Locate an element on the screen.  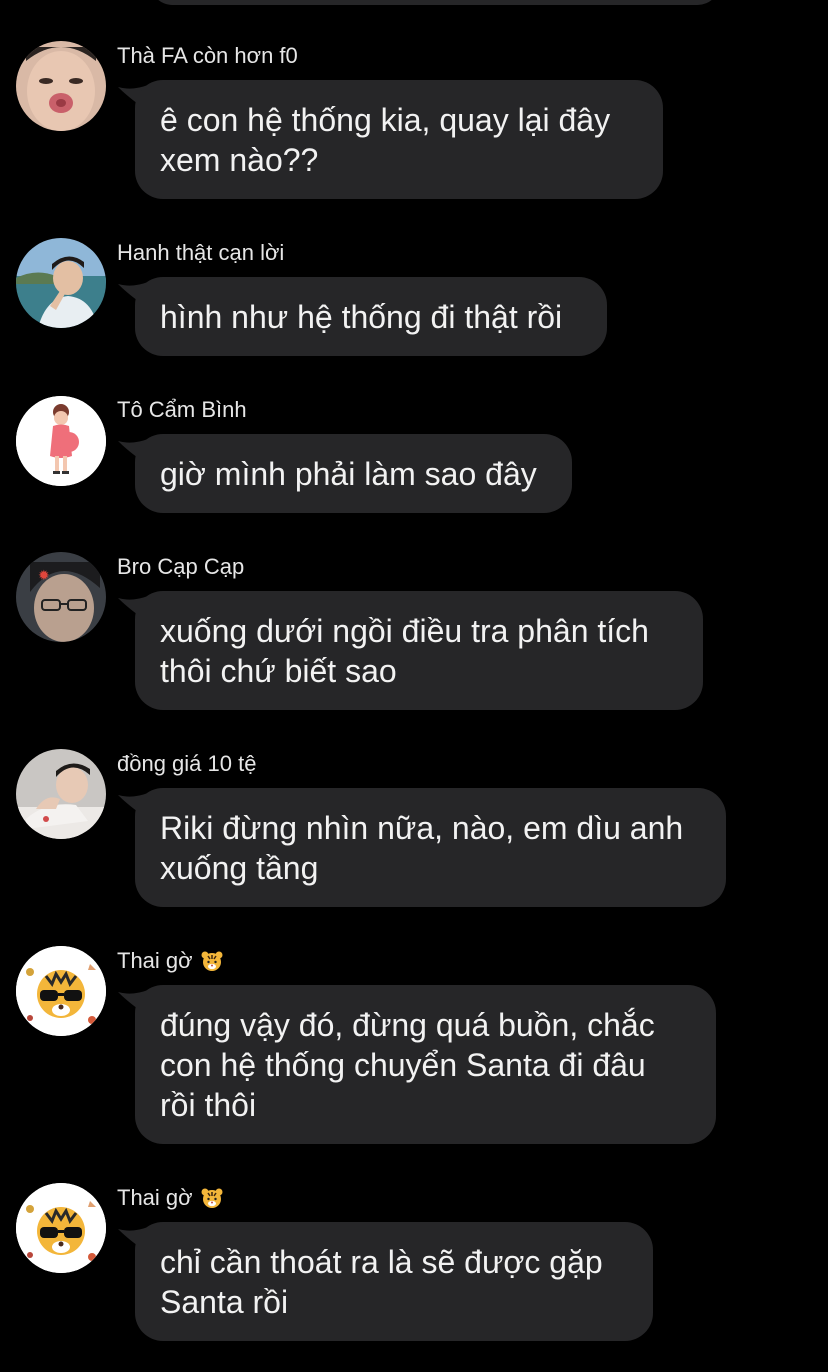
message-bubble: hình như hệ thống đi thật rồi is located at coordinates (371, 316).